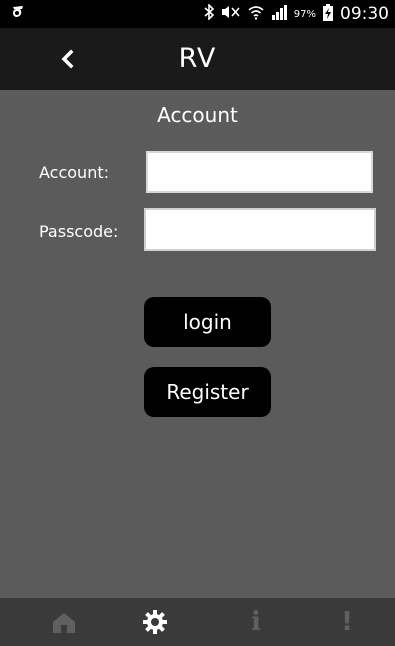  What do you see at coordinates (197, 622) in the screenshot?
I see `bottom-nav: i !` at bounding box center [197, 622].